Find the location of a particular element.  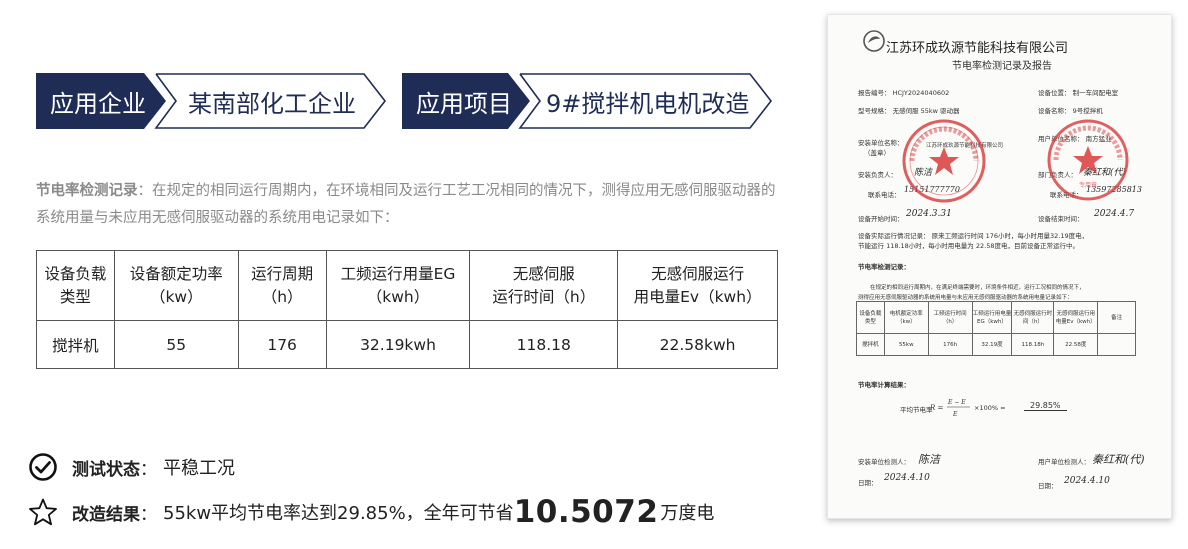

svg-text: ×100% = is located at coordinates (990, 408).